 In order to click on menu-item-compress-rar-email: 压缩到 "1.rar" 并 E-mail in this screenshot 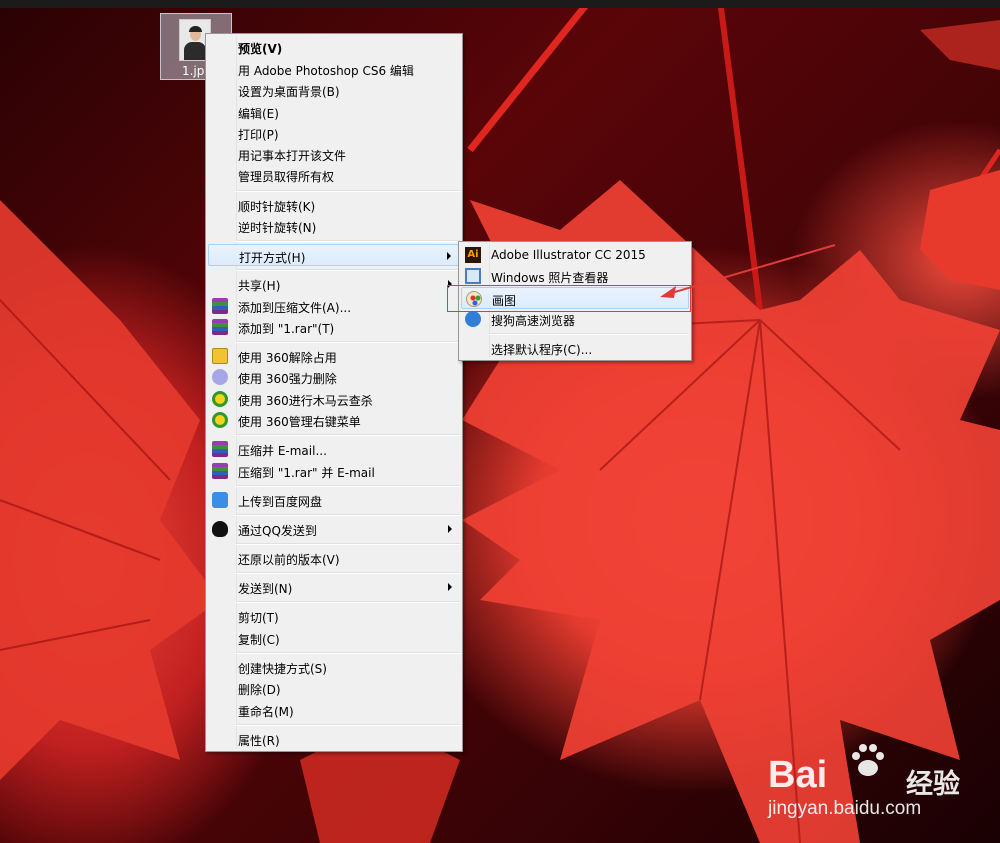, I will do `click(334, 471)`.